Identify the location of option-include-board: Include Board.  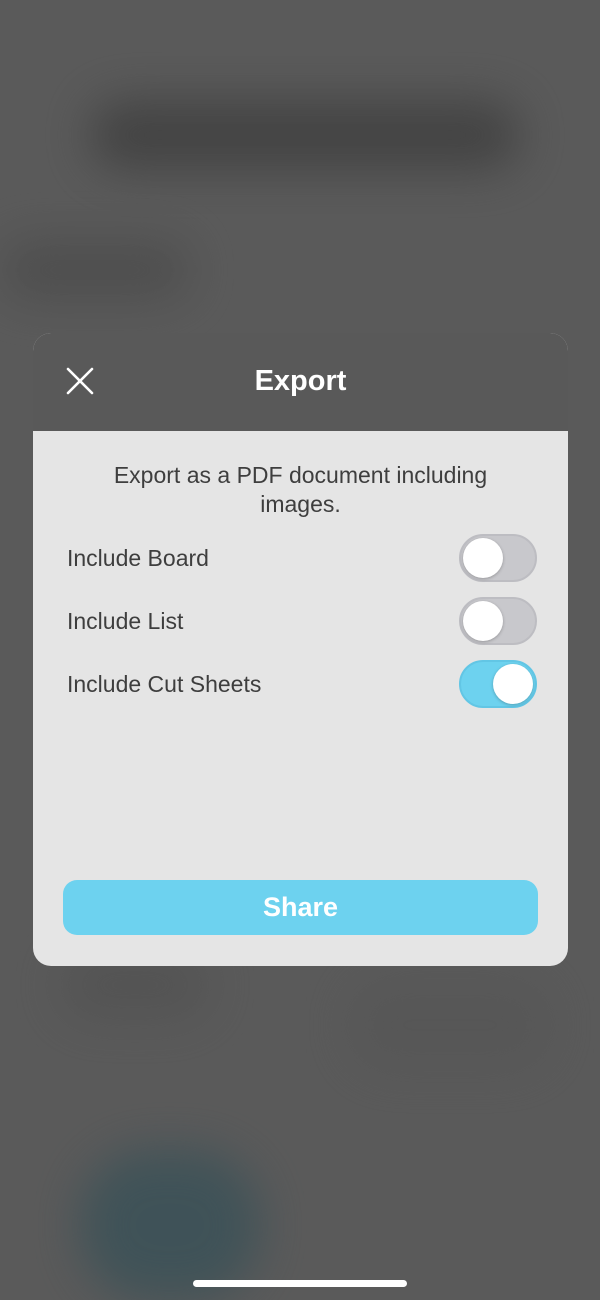
(302, 558).